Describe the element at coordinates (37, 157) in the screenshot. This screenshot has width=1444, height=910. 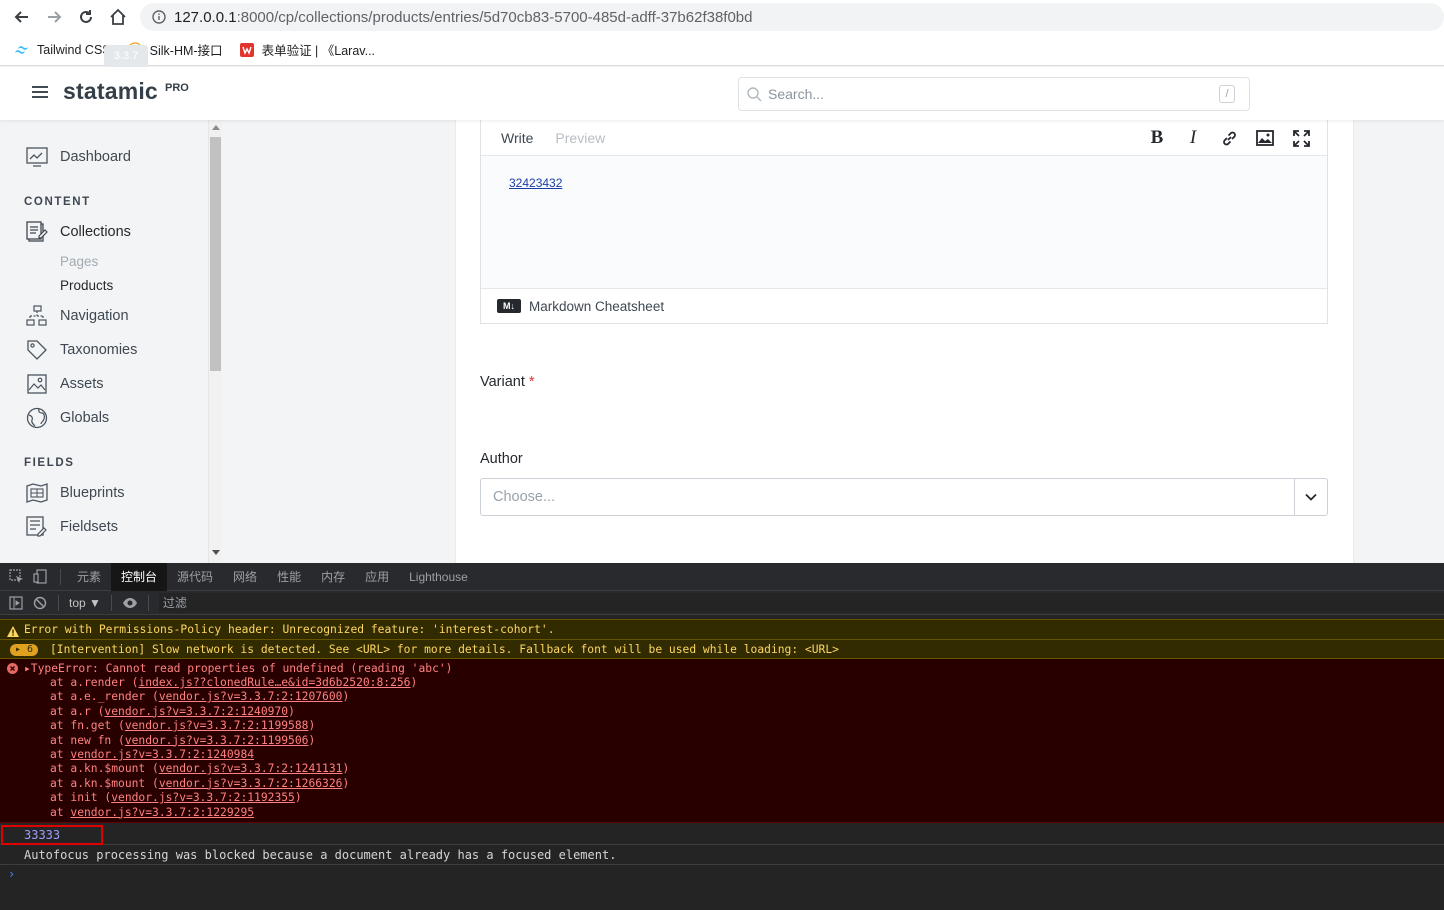
I see `dashboard-icon` at that location.